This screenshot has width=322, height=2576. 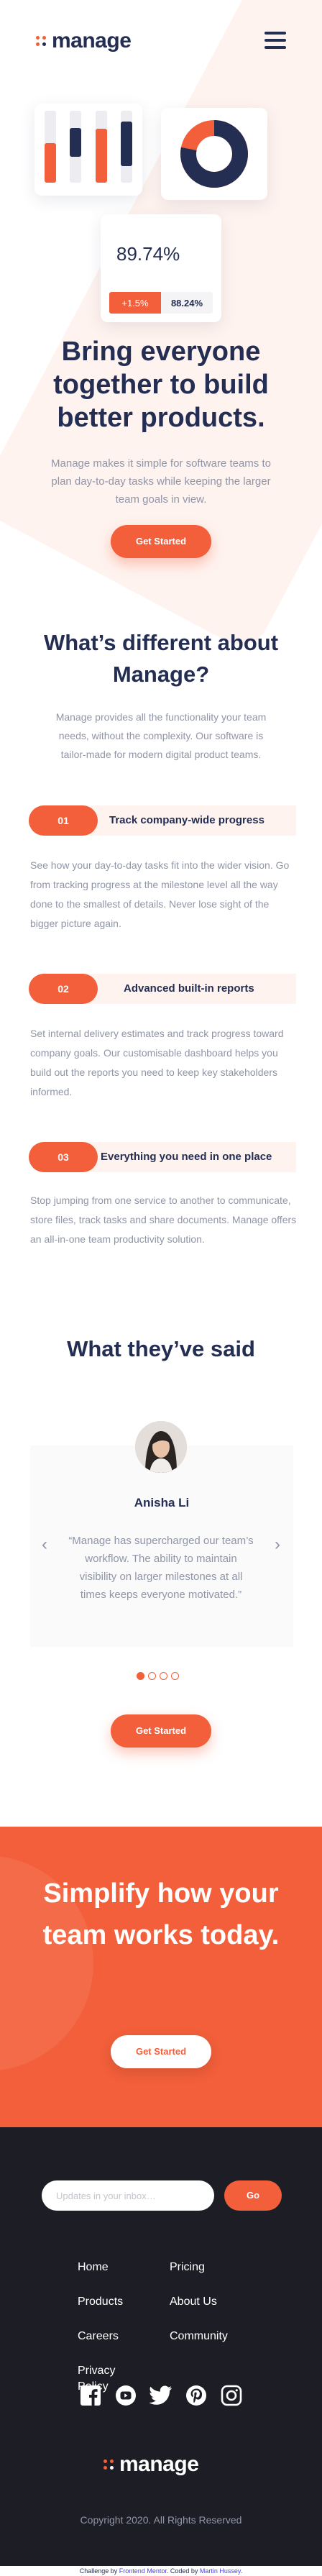 I want to click on brand-logo: manage, so click(x=84, y=41).